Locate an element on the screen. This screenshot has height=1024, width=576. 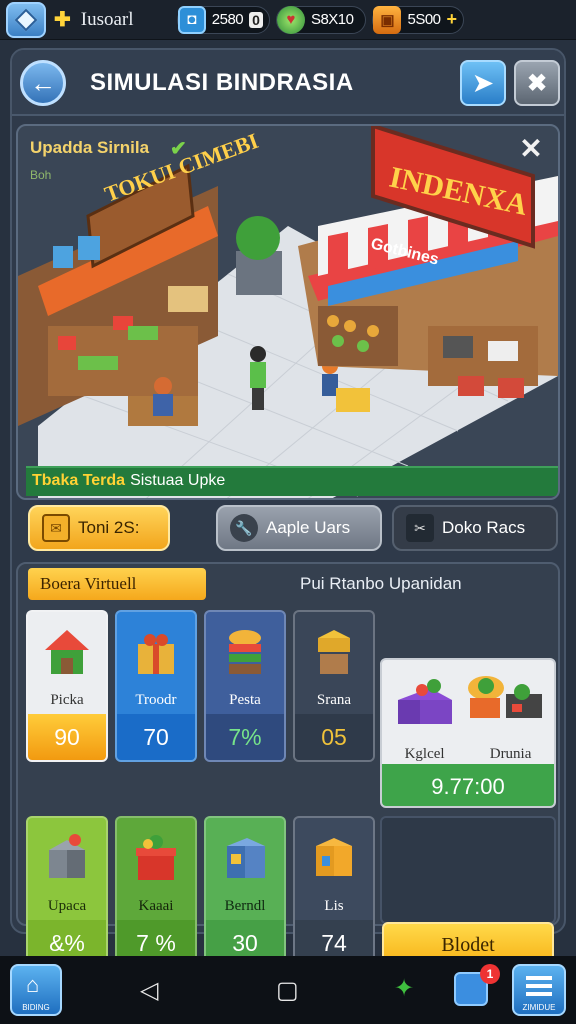
star-plus-icon: ✚ is located at coordinates (62, 19).